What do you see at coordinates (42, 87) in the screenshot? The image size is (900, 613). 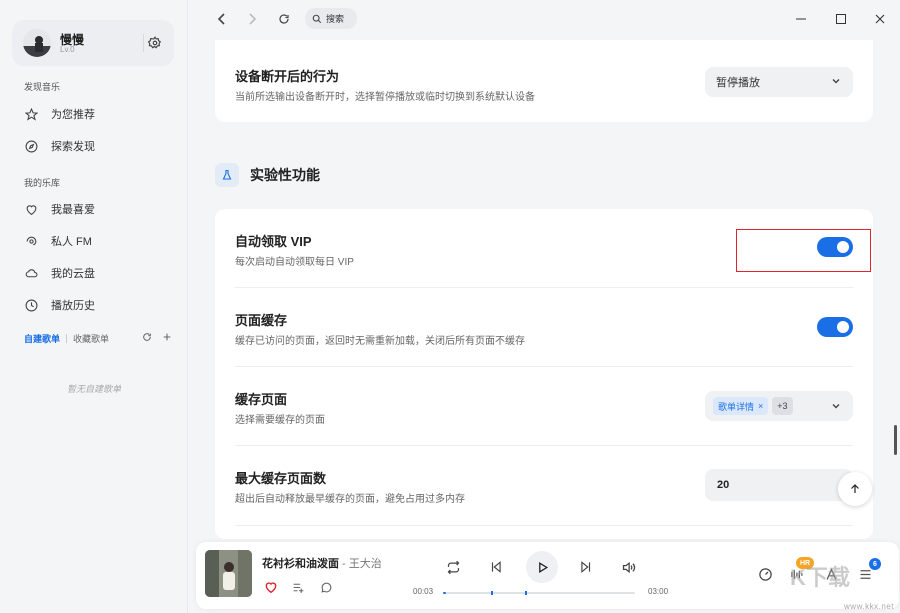 I see `discover-section-label: 发现音乐` at bounding box center [42, 87].